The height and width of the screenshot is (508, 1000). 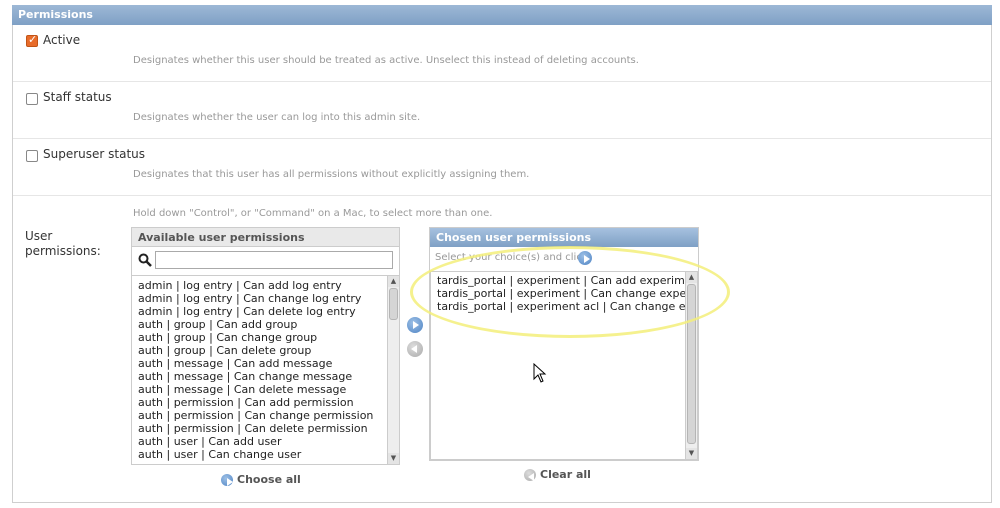 What do you see at coordinates (415, 325) in the screenshot?
I see `arrow-right-icon` at bounding box center [415, 325].